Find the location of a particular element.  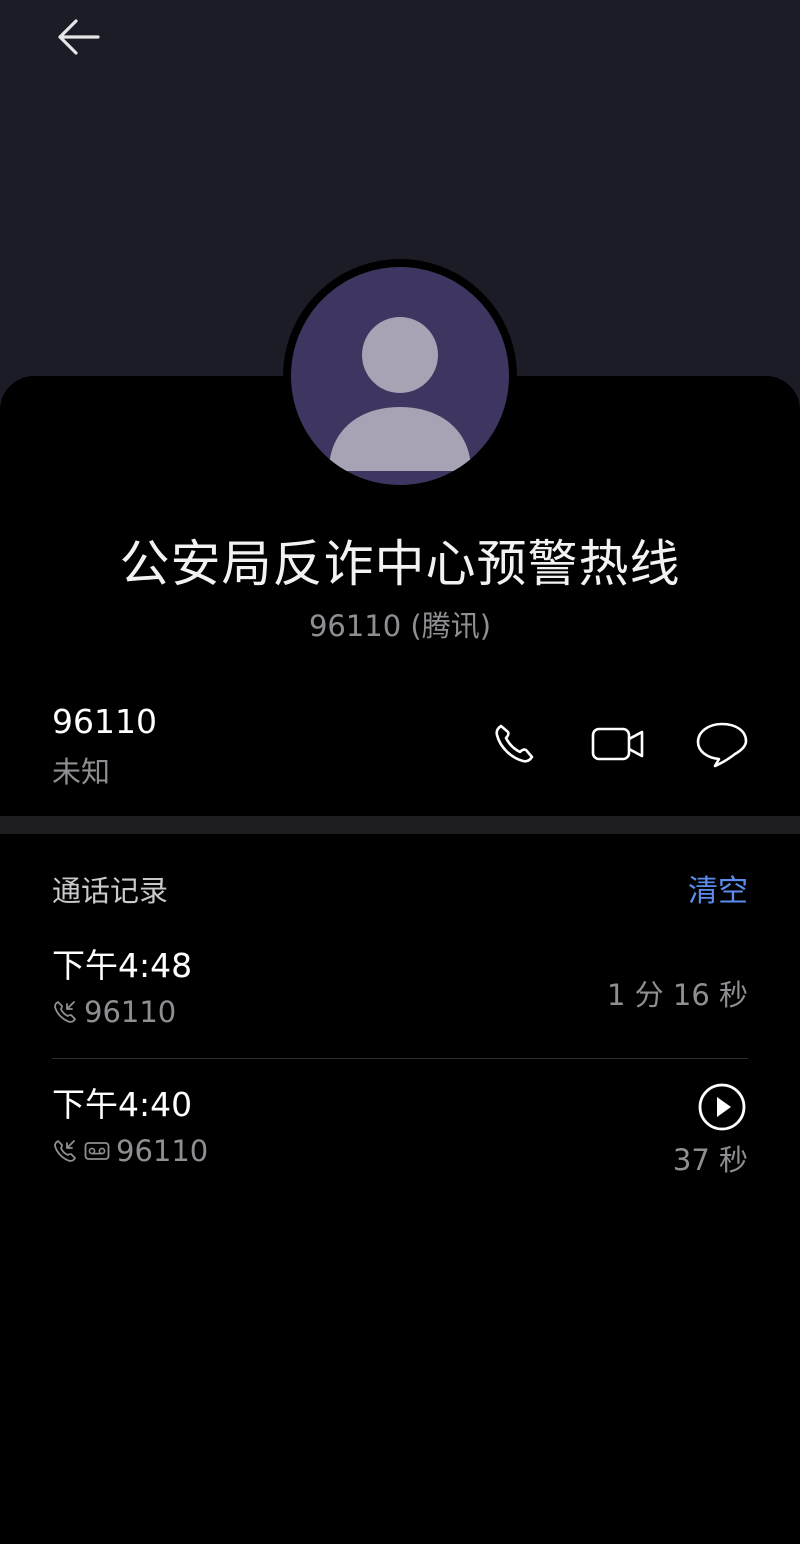

call-record-row: 下午4:48 96110 1 分 16 秒 is located at coordinates (400, 988).